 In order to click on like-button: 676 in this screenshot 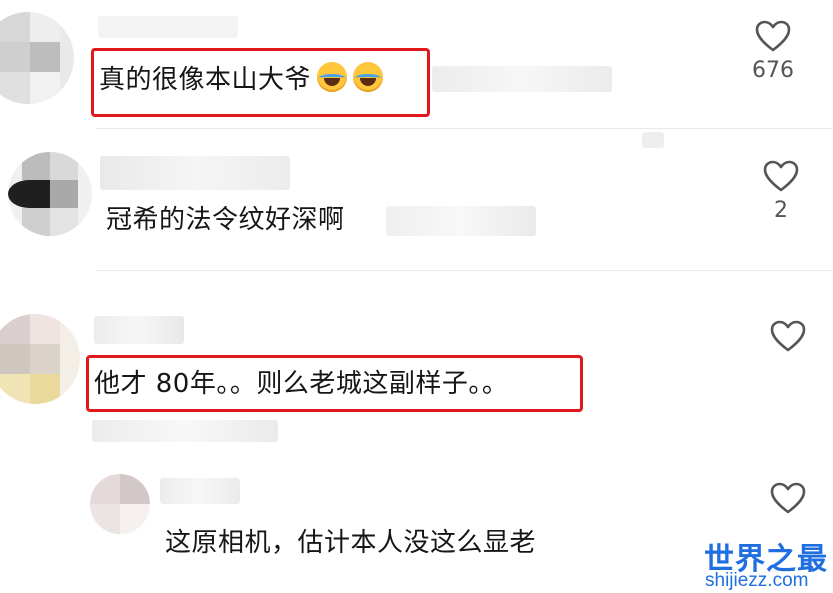, I will do `click(773, 51)`.